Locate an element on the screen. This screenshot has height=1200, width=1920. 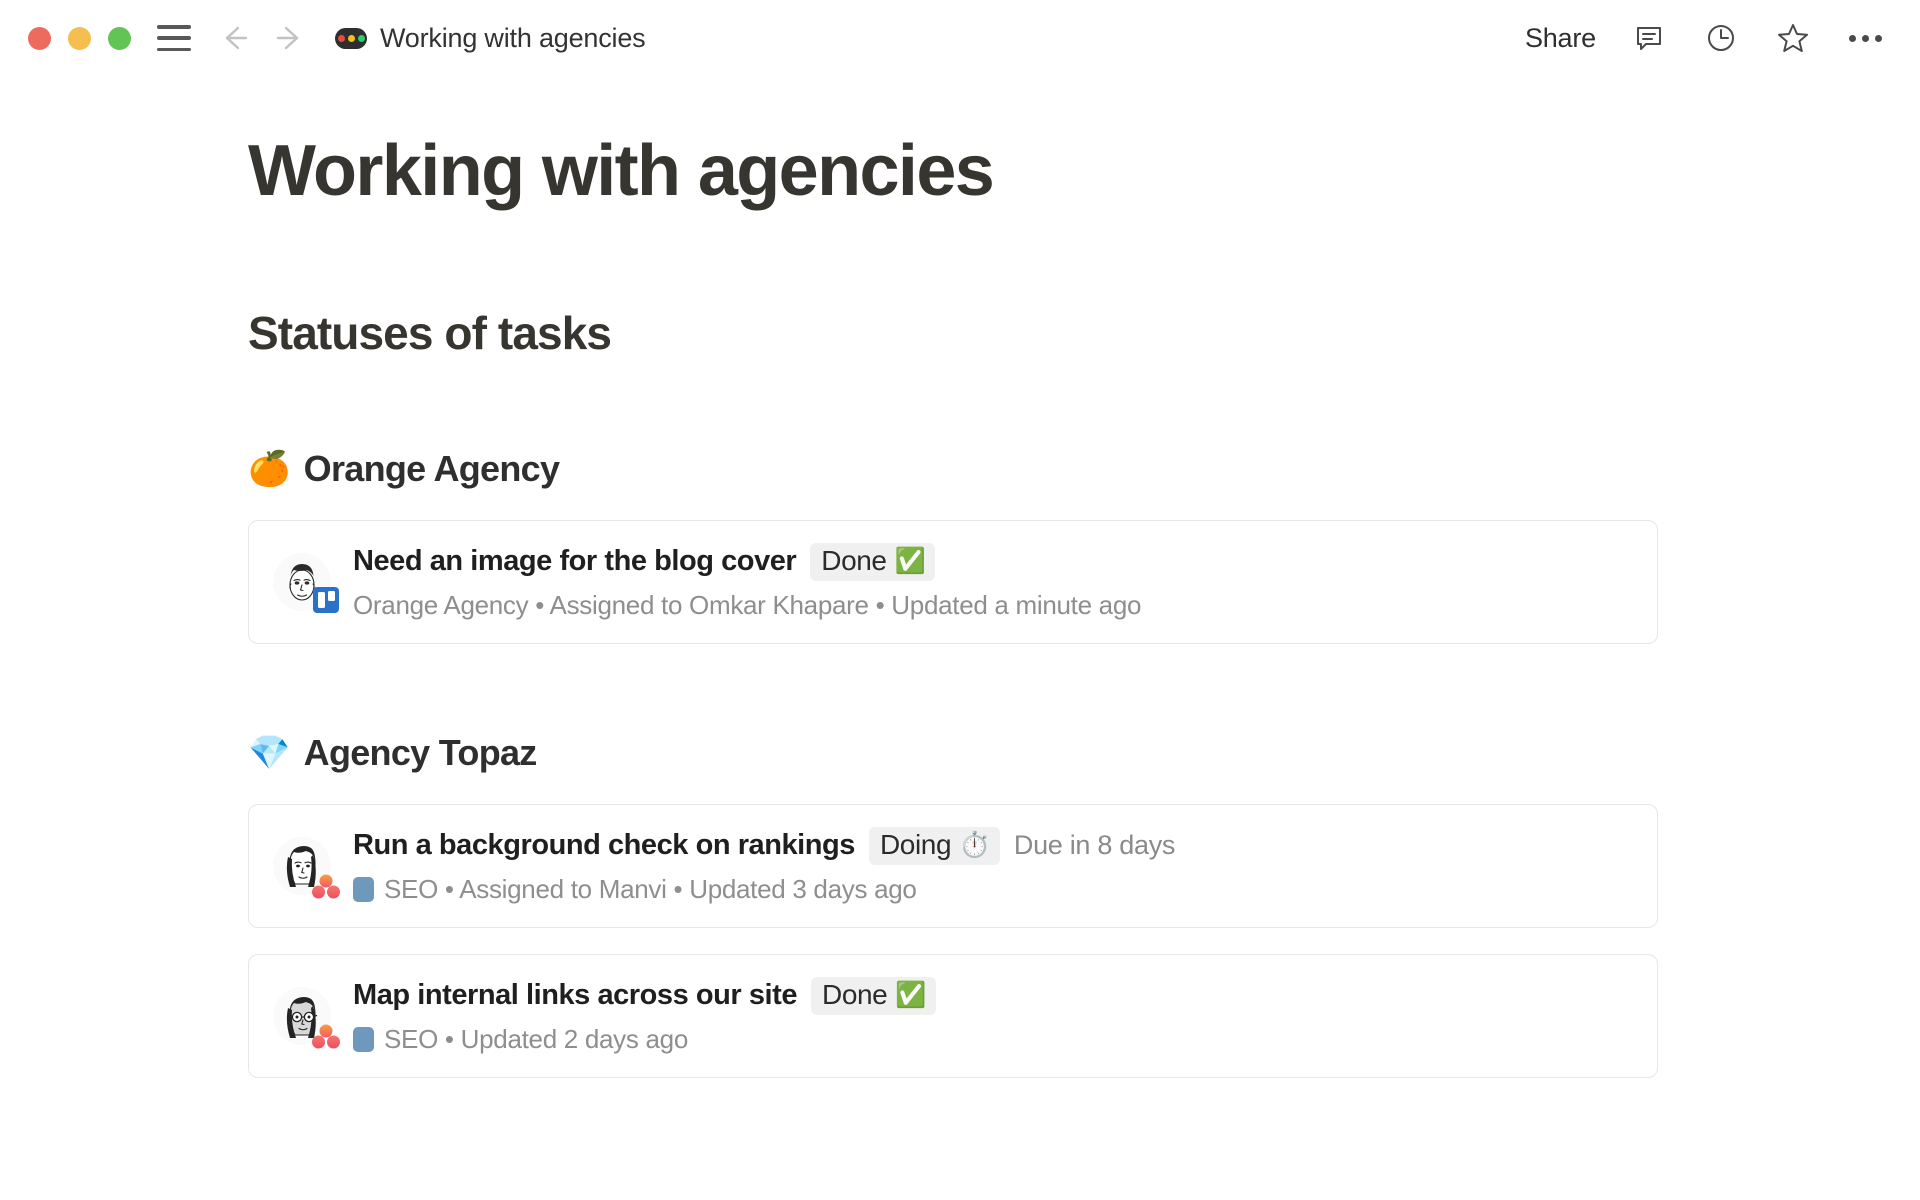
back-arrow-icon is located at coordinates (234, 38).